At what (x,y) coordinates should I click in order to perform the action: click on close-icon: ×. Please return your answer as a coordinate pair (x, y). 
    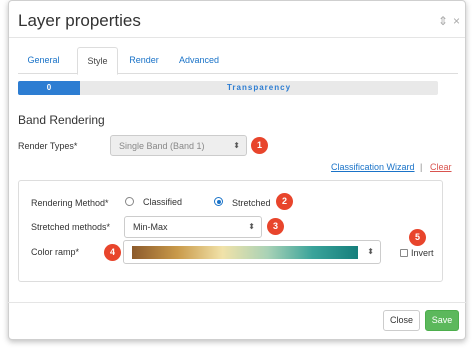
    Looking at the image, I should click on (456, 21).